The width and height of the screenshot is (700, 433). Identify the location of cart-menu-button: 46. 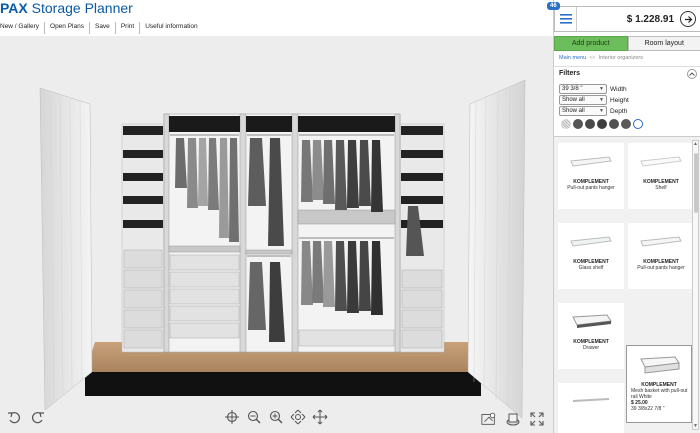
(562, 16).